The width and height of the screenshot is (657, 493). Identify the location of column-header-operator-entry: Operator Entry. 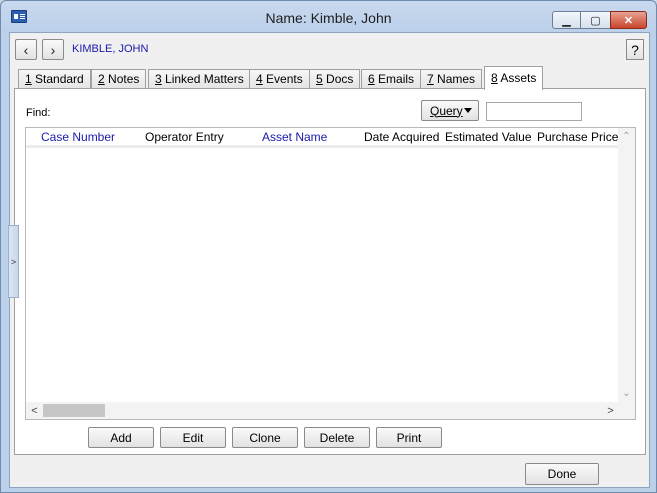
(184, 137).